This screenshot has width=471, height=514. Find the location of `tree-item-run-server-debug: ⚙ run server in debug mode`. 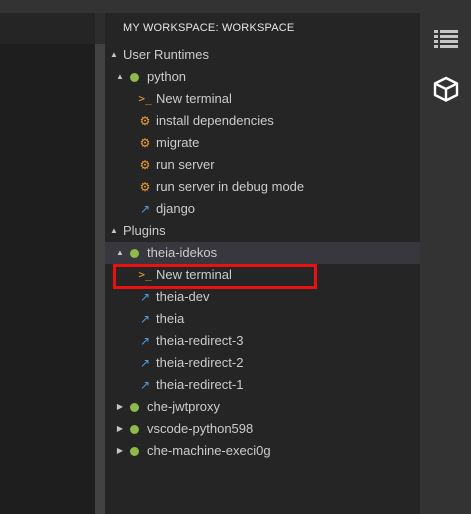

tree-item-run-server-debug: ⚙ run server in debug mode is located at coordinates (262, 187).